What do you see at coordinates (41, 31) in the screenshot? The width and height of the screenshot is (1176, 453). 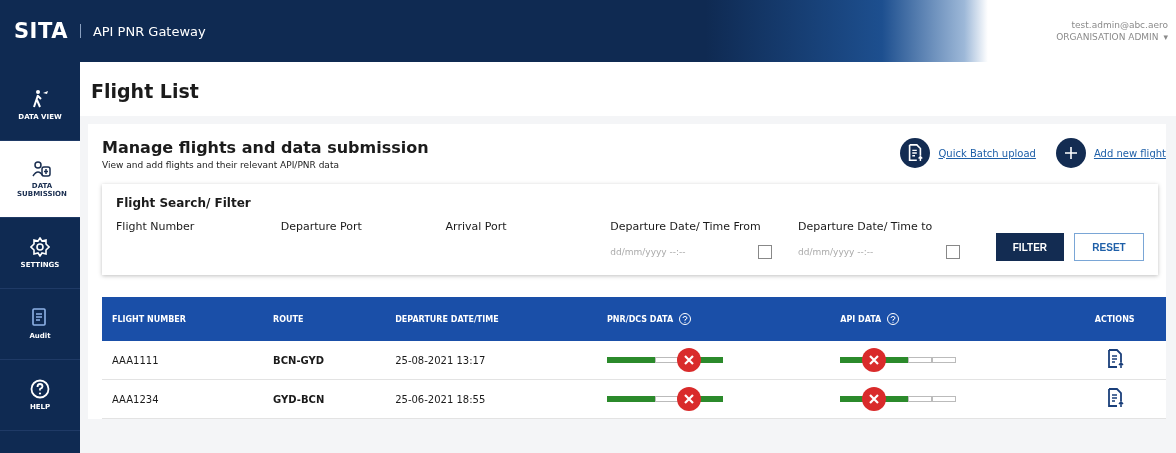 I see `logo-text: SITA` at bounding box center [41, 31].